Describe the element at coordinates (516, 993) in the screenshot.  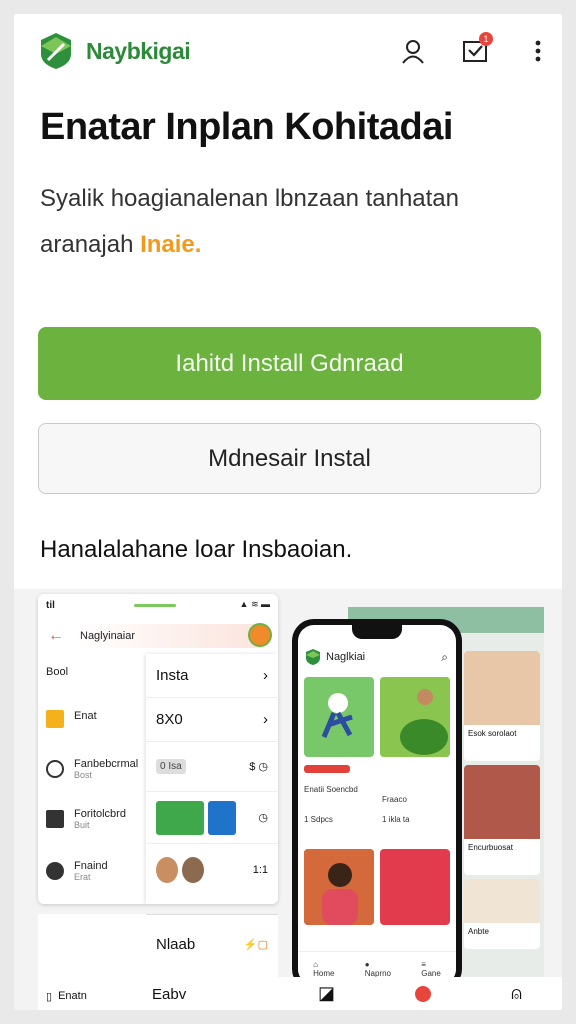
I see `profile-icon: ⍝` at that location.